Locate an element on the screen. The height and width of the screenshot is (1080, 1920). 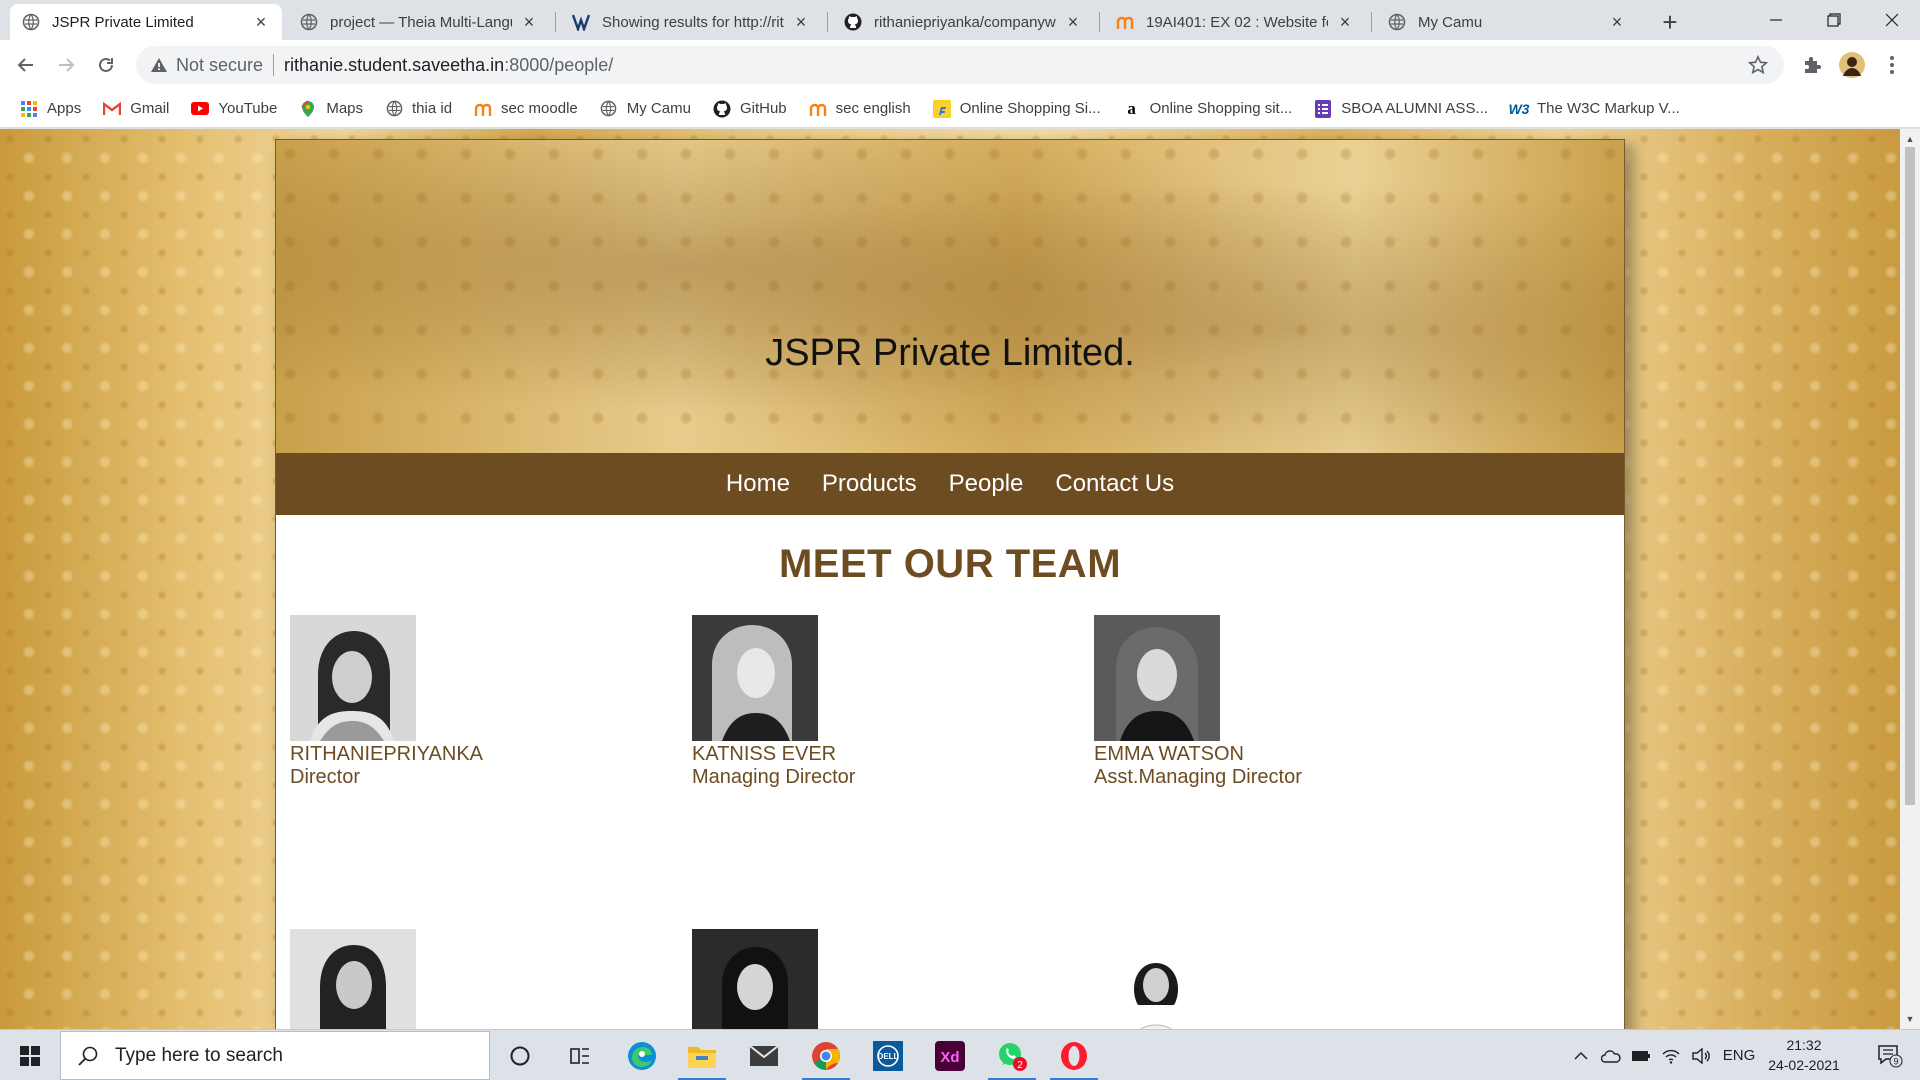
page-scrollbar: ▲ ▼ is located at coordinates (1910, 579).